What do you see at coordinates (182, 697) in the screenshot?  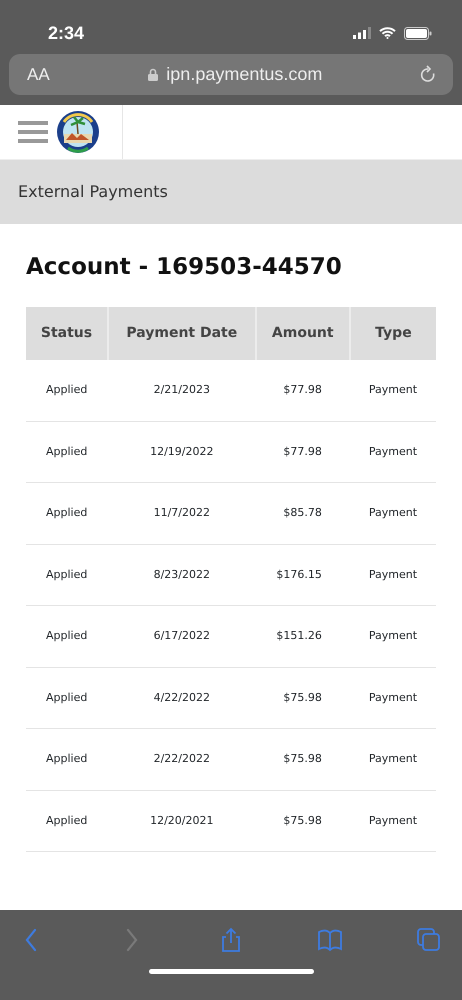 I see `table-cell: 4/22/2022` at bounding box center [182, 697].